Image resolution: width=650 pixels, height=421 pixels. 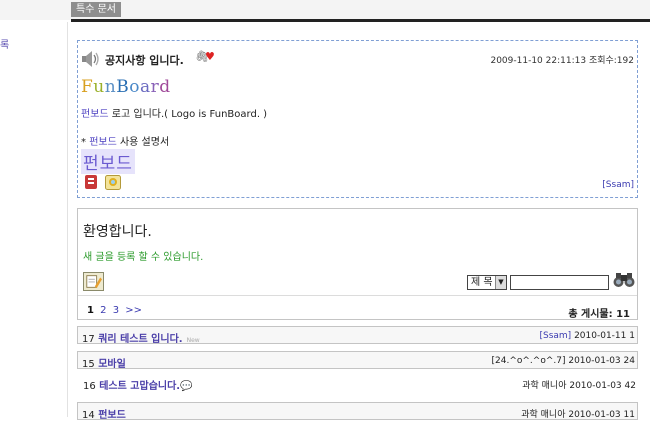 I want to click on chevron-down-icon: ▼, so click(x=500, y=282).